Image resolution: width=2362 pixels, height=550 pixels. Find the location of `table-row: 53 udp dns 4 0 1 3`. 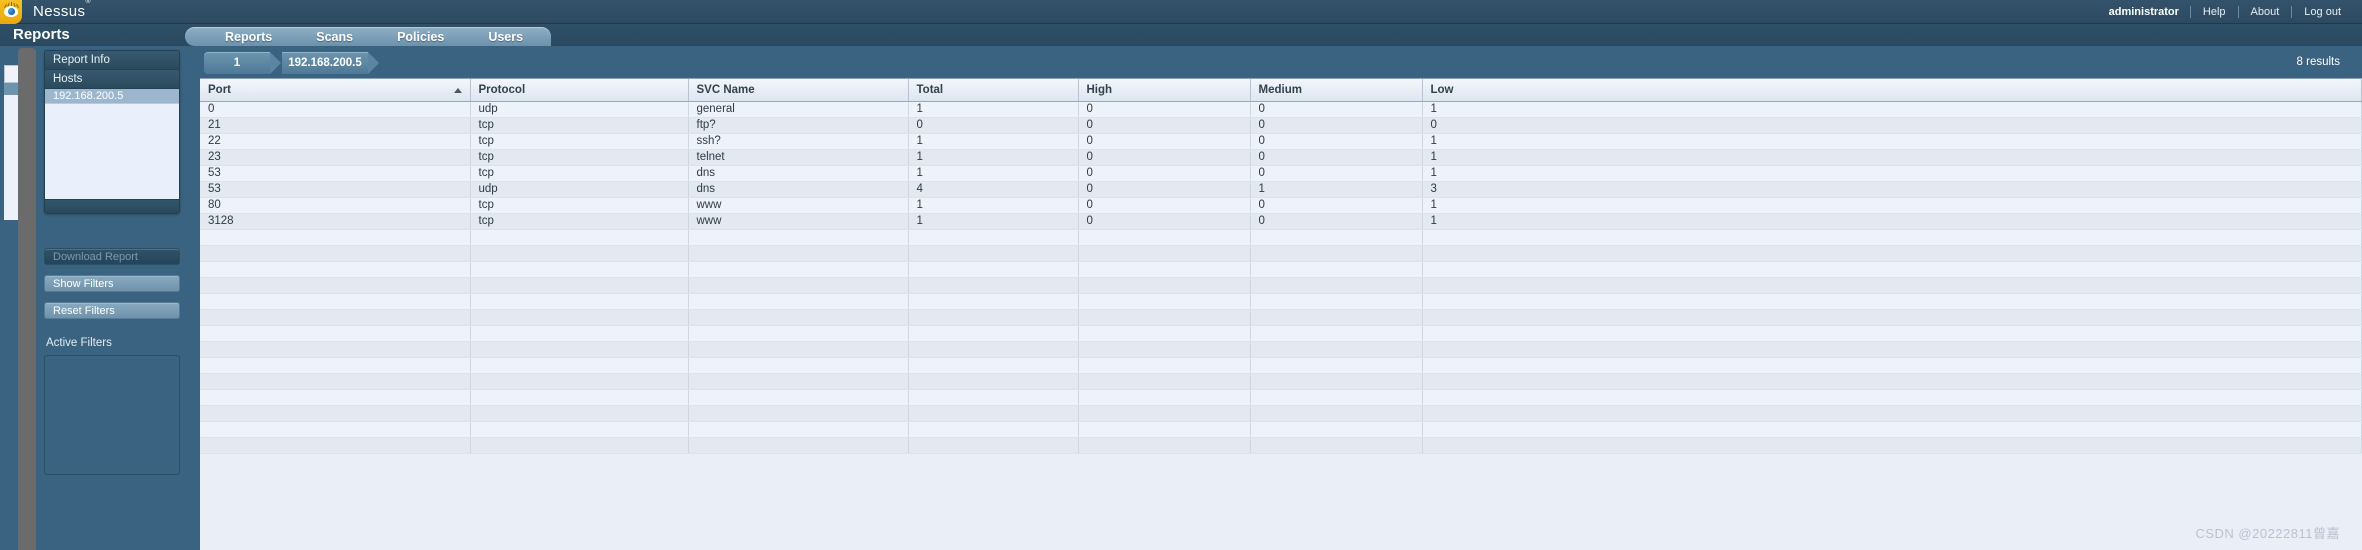

table-row: 53 udp dns 4 0 1 3 is located at coordinates (1281, 189).